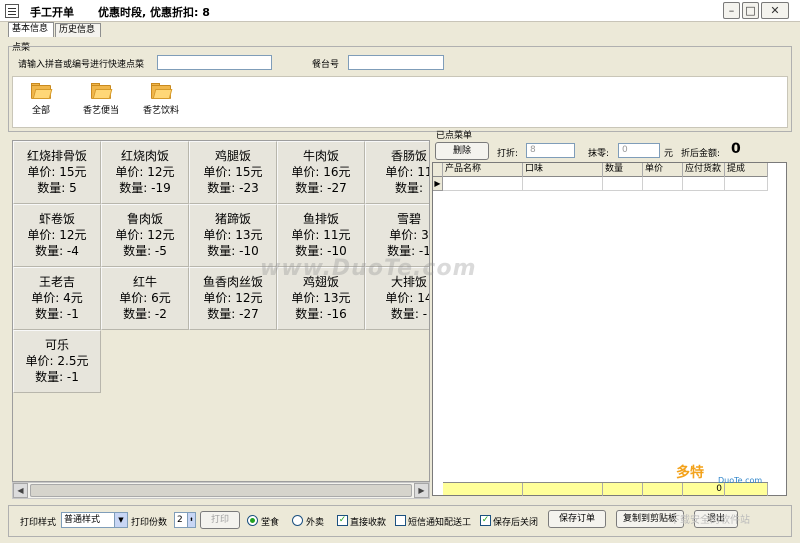 The image size is (800, 543). I want to click on quick-order-input, so click(214, 62).